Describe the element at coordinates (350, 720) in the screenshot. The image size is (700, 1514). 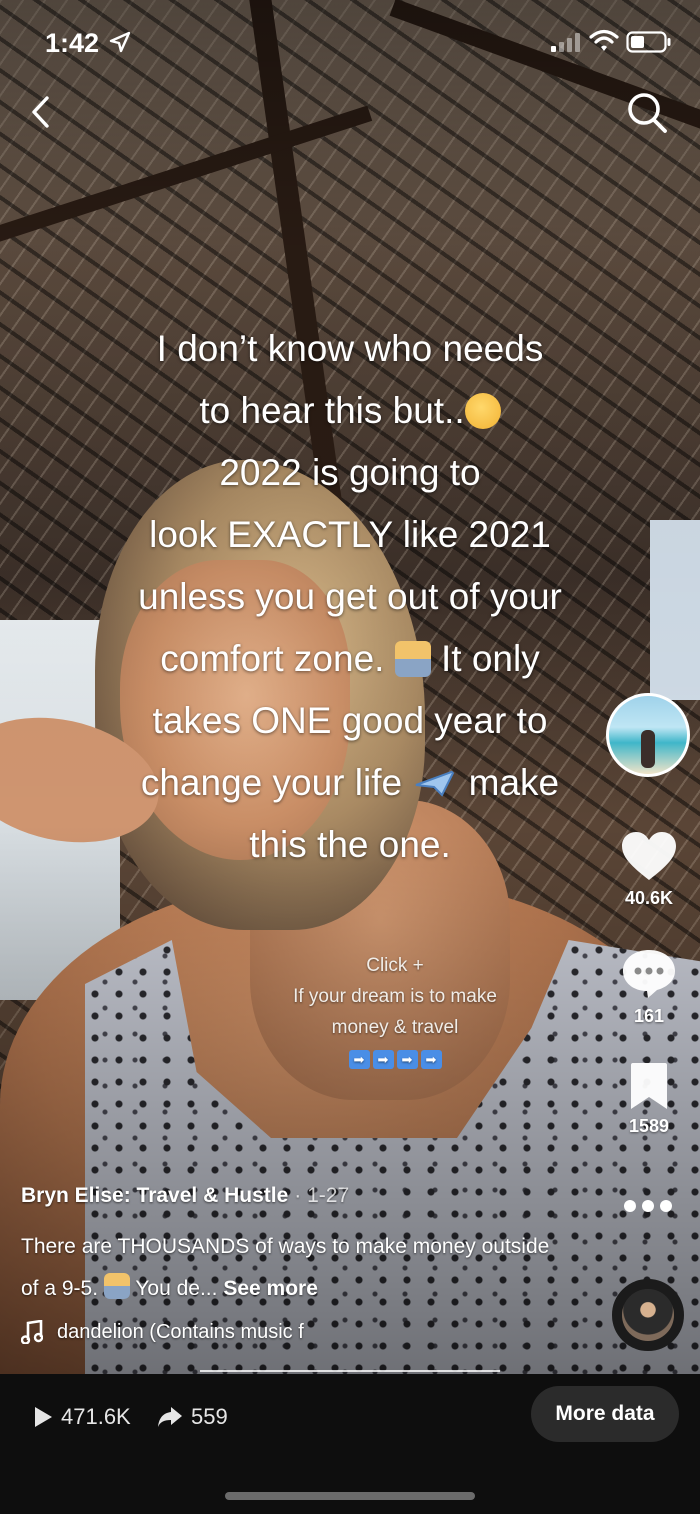
I see `caption-line: takes ONE good year to` at that location.